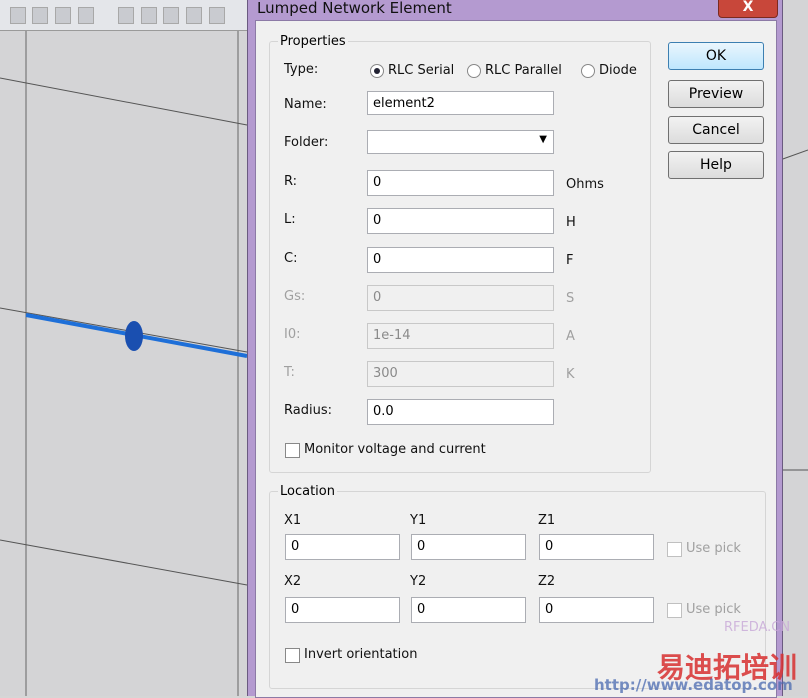  I want to click on db-icon, so click(194, 15).